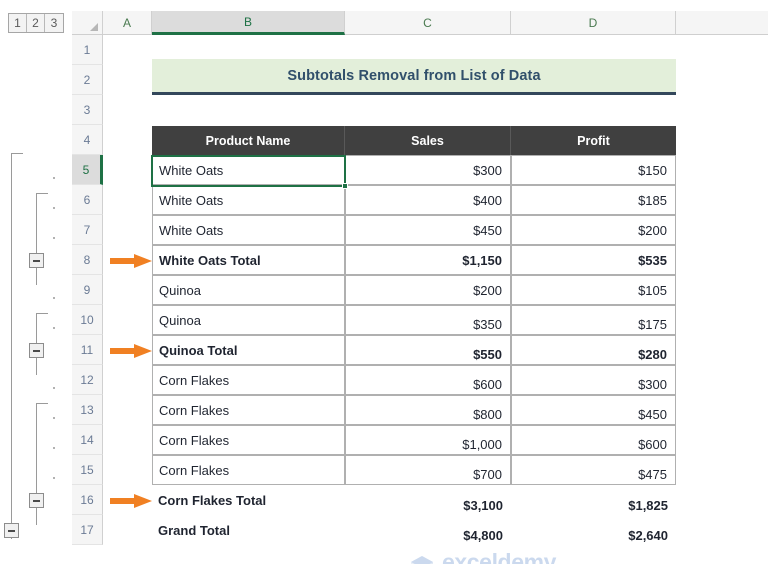  What do you see at coordinates (428, 500) in the screenshot?
I see `cell-sales-row16: $3,100` at bounding box center [428, 500].